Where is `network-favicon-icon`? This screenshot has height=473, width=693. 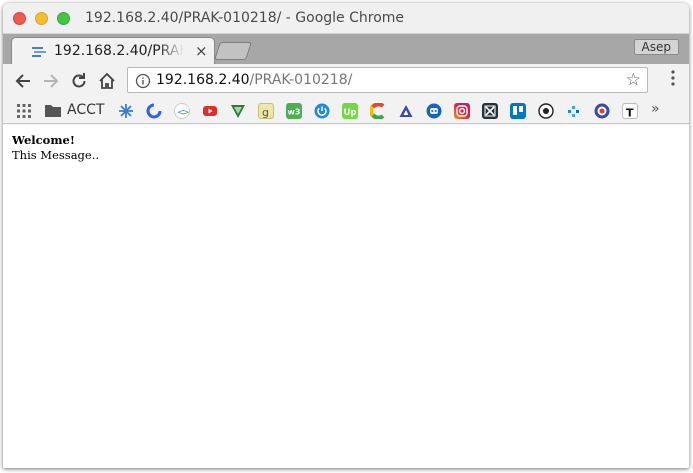
network-favicon-icon is located at coordinates (39, 52).